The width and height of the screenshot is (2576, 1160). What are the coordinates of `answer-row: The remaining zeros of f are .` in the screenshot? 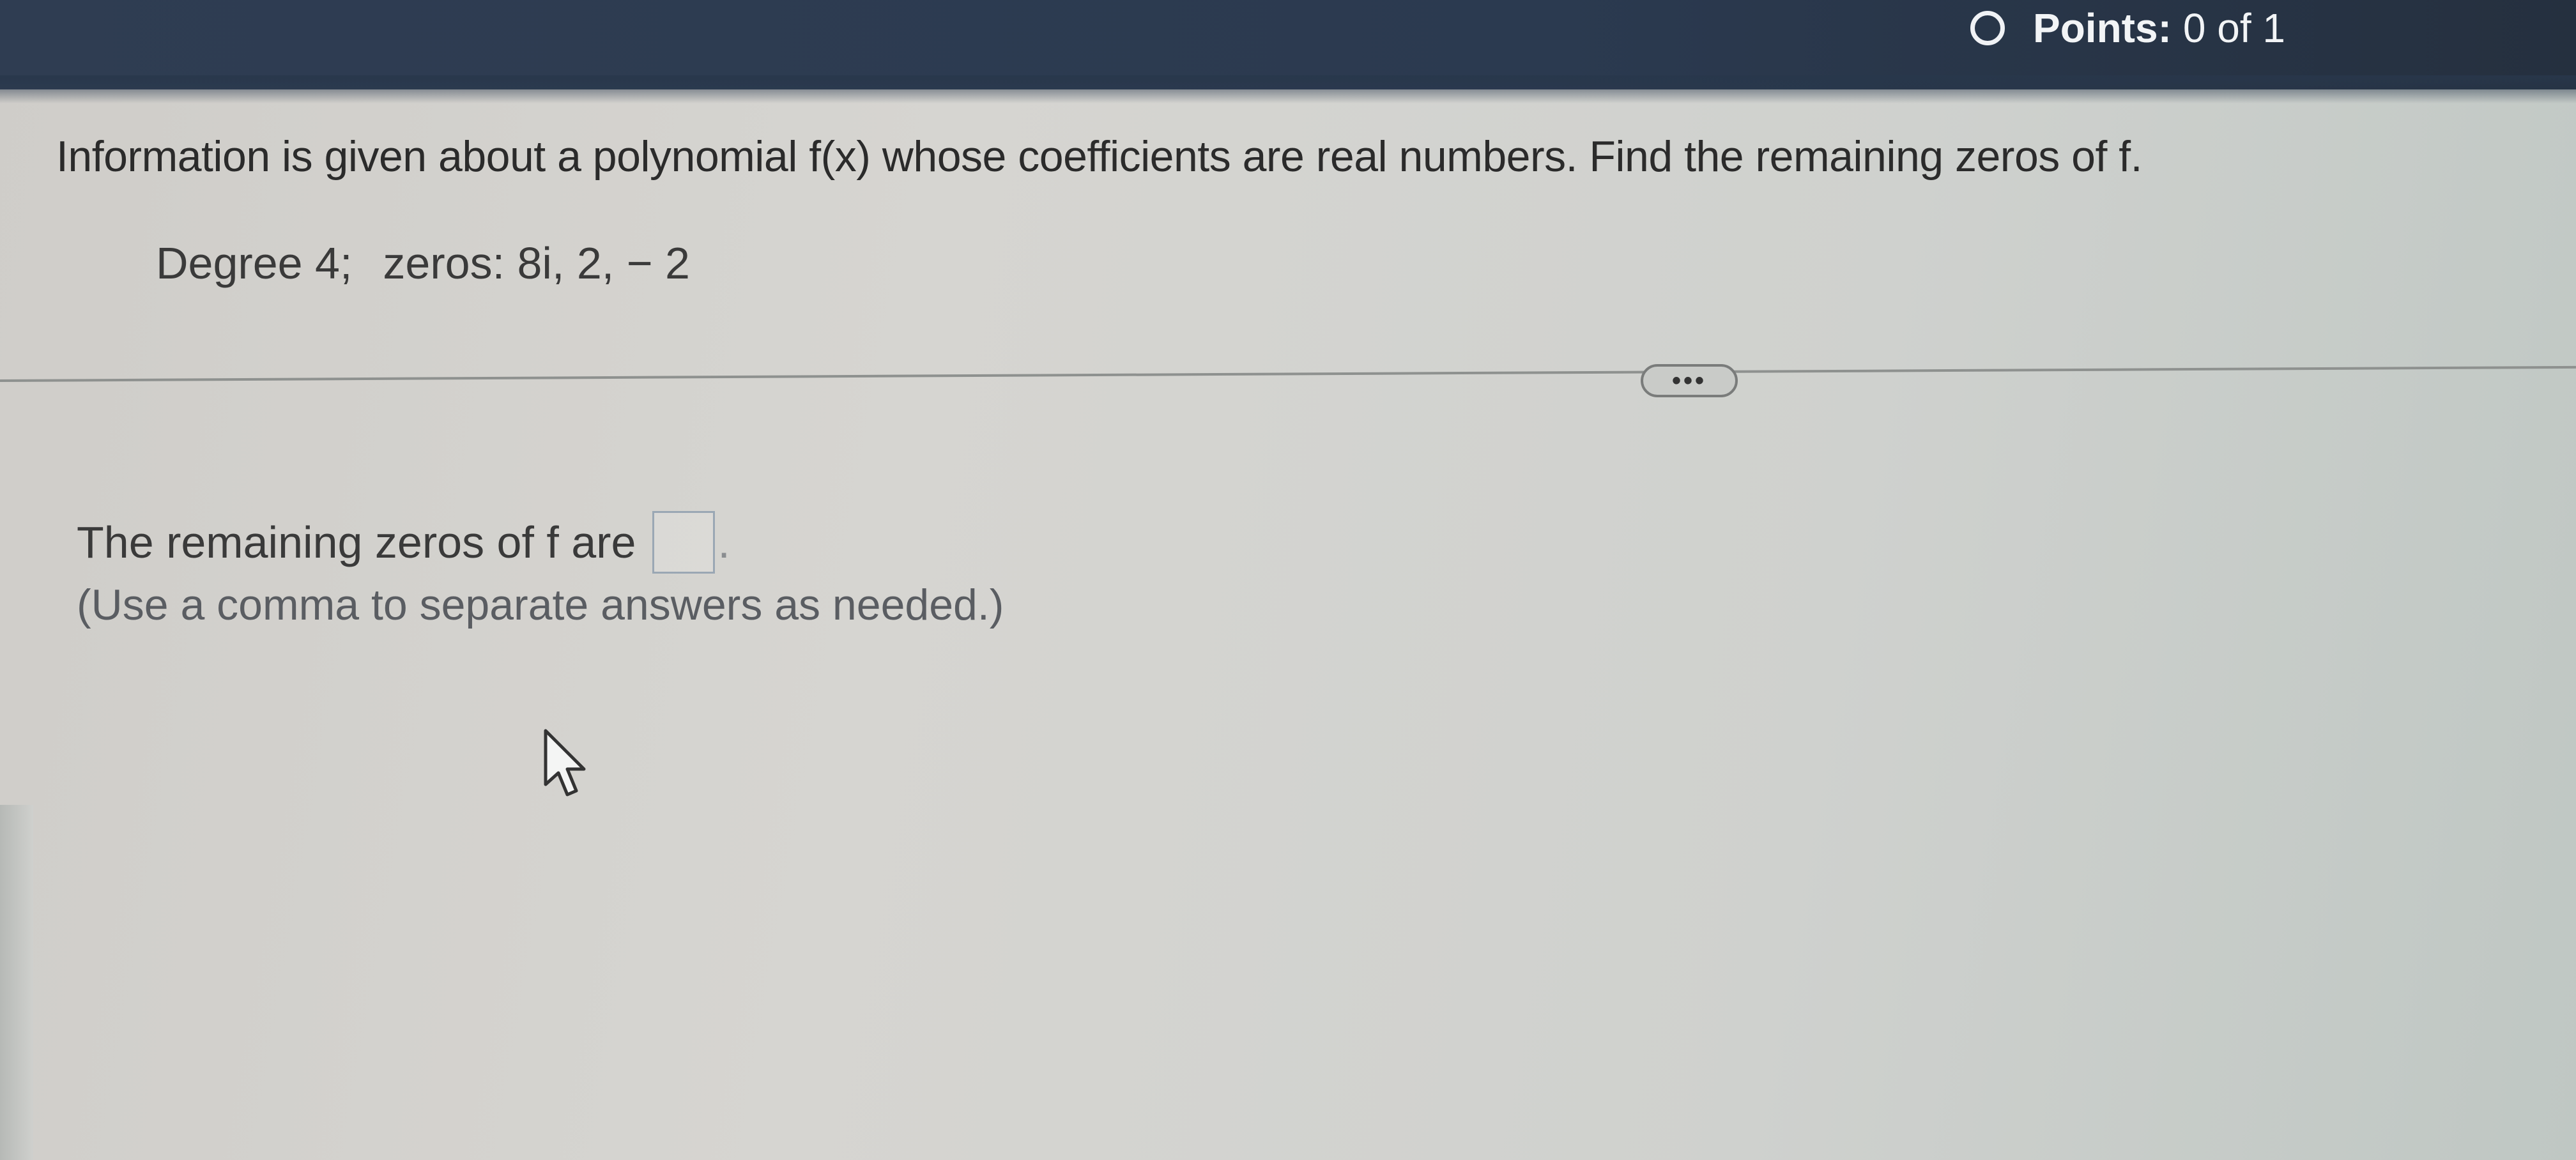 It's located at (403, 542).